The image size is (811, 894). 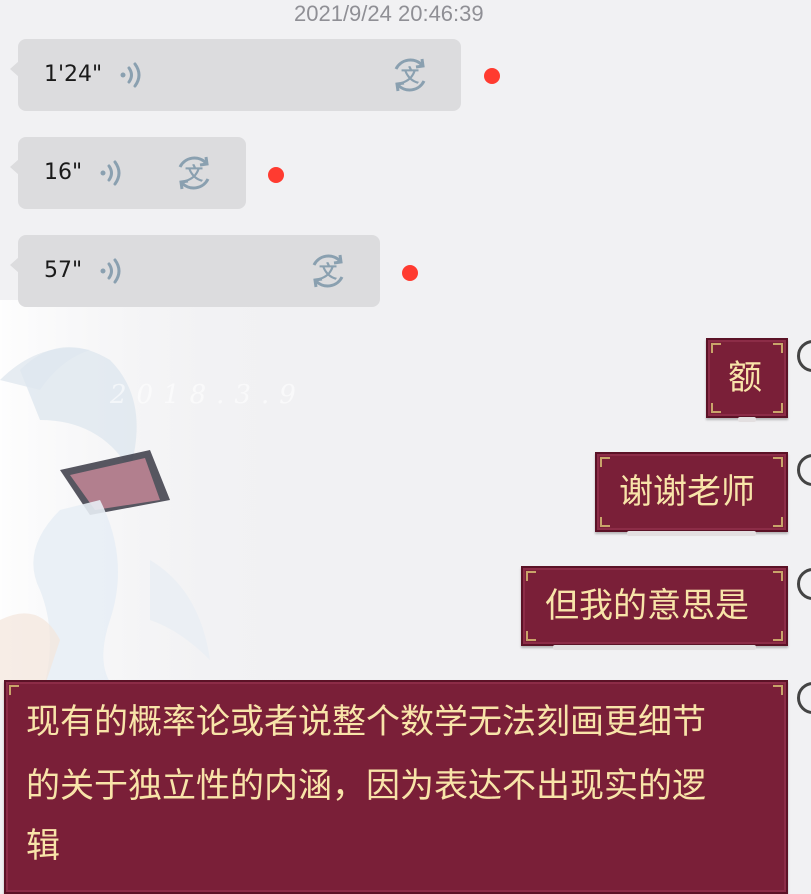 I want to click on message-timestamp: 2021/9/24 20:46:39, so click(x=389, y=13).